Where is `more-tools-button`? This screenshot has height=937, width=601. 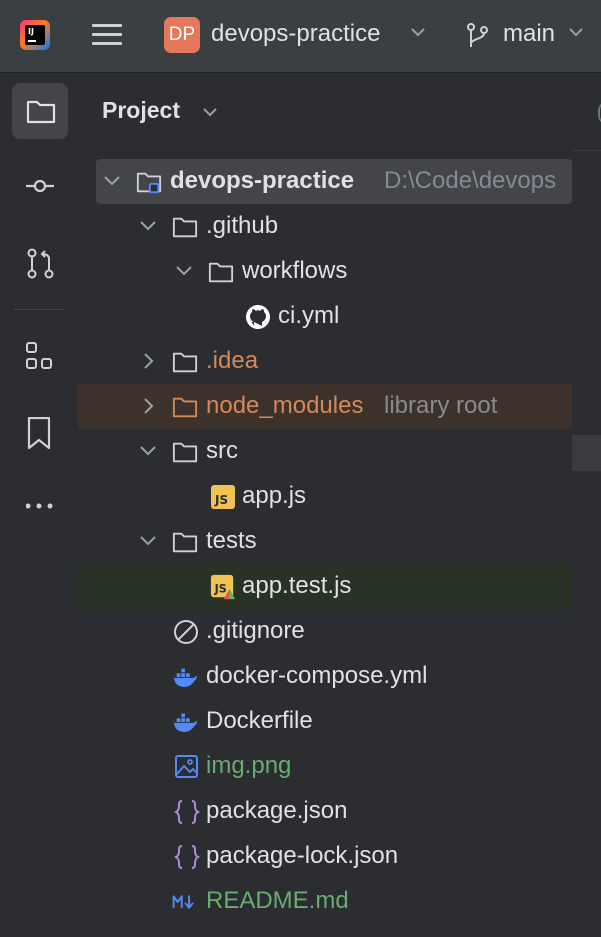 more-tools-button is located at coordinates (40, 506).